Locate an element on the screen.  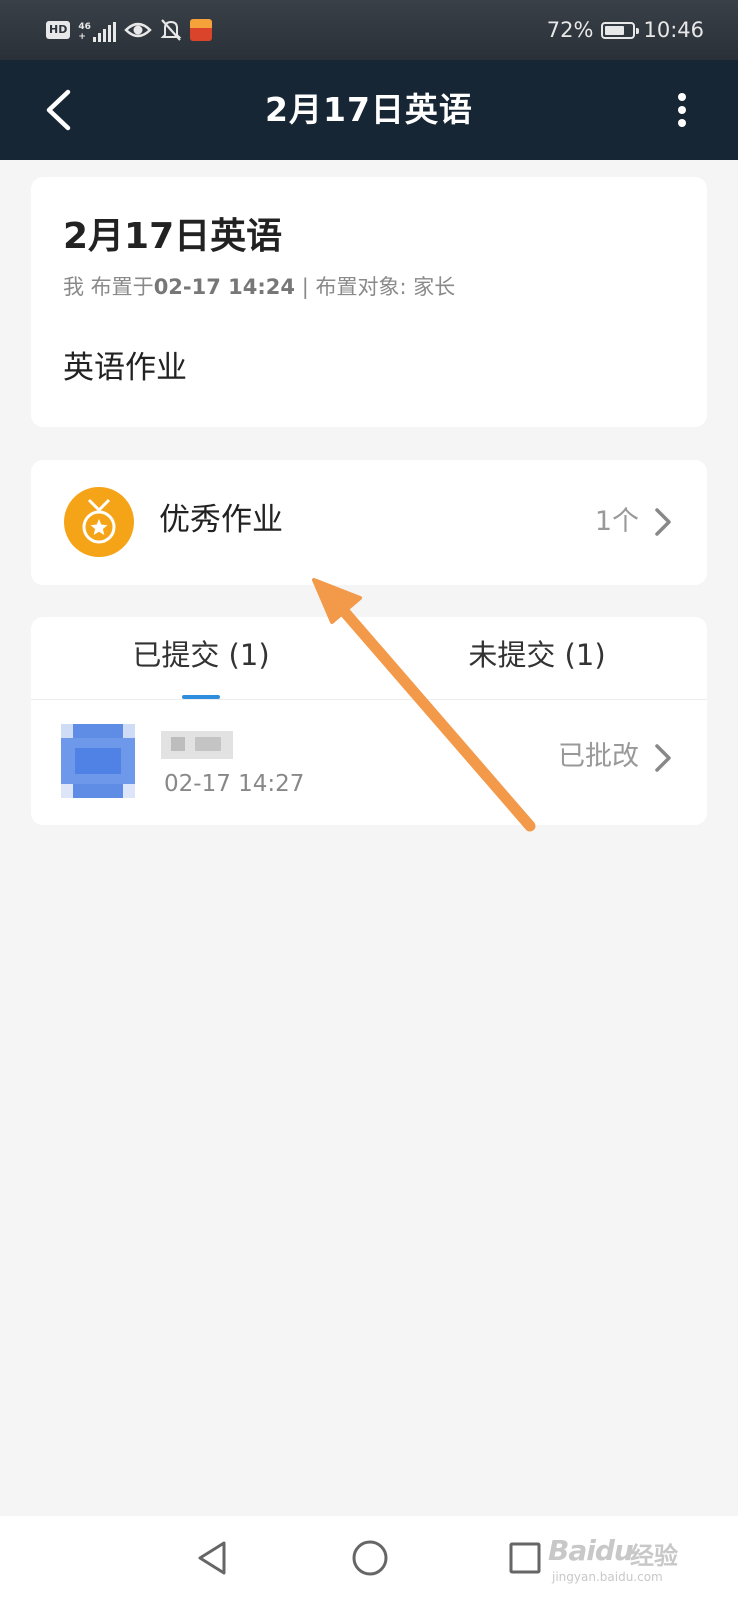
status-icons-right: 72% 10:46 is located at coordinates (625, 30).